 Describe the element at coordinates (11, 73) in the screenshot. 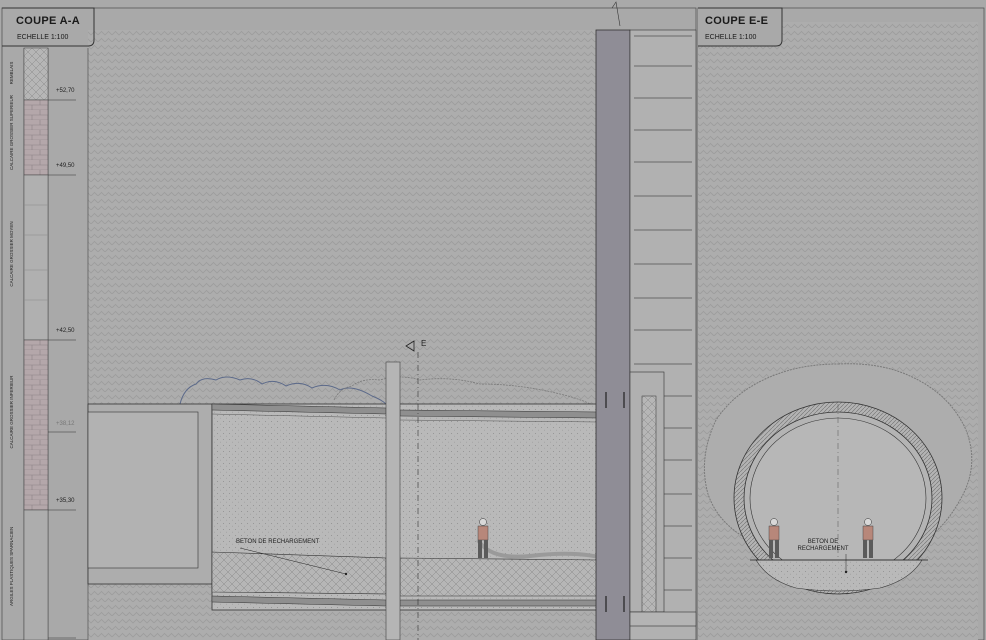

I see `stratum-label: REMBLAIS` at that location.